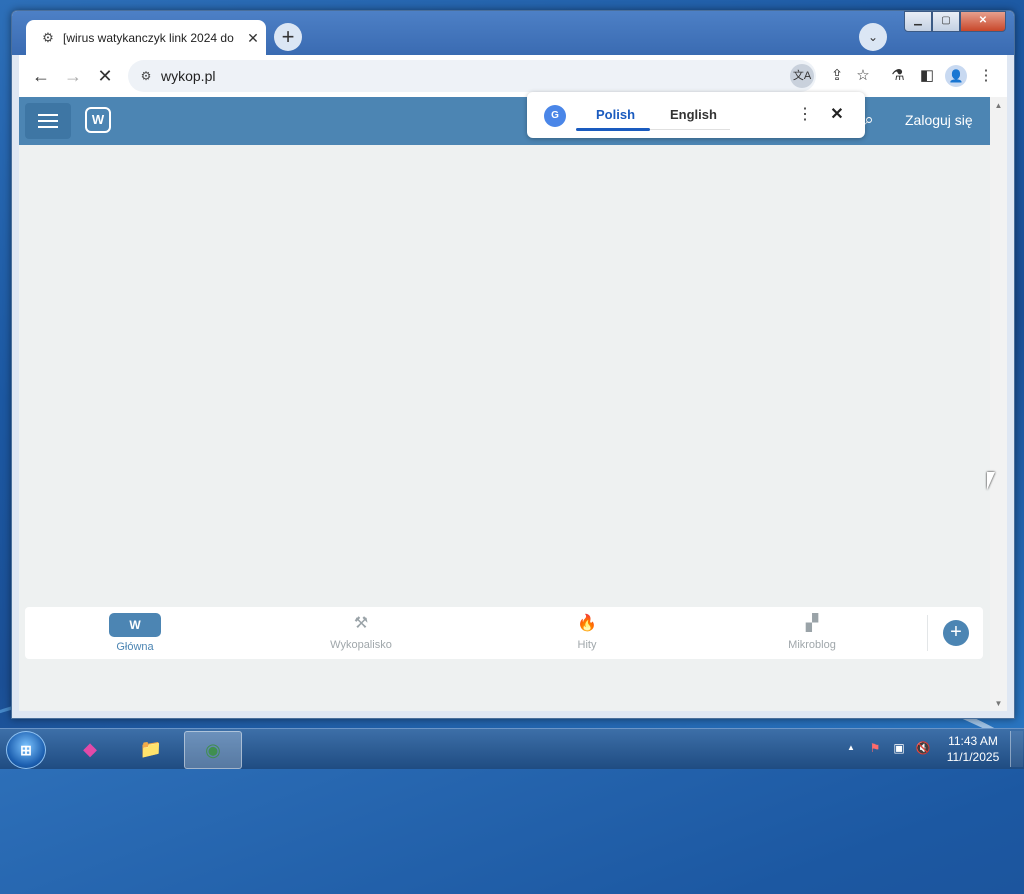  I want to click on nav-item-wykopalisko: ⚒ Wykopalisko, so click(361, 632).